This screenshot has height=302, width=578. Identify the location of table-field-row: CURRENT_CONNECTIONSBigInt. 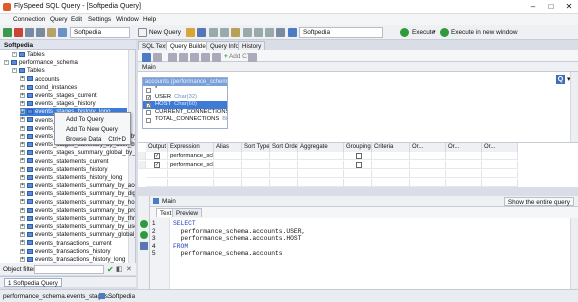
(185, 113).